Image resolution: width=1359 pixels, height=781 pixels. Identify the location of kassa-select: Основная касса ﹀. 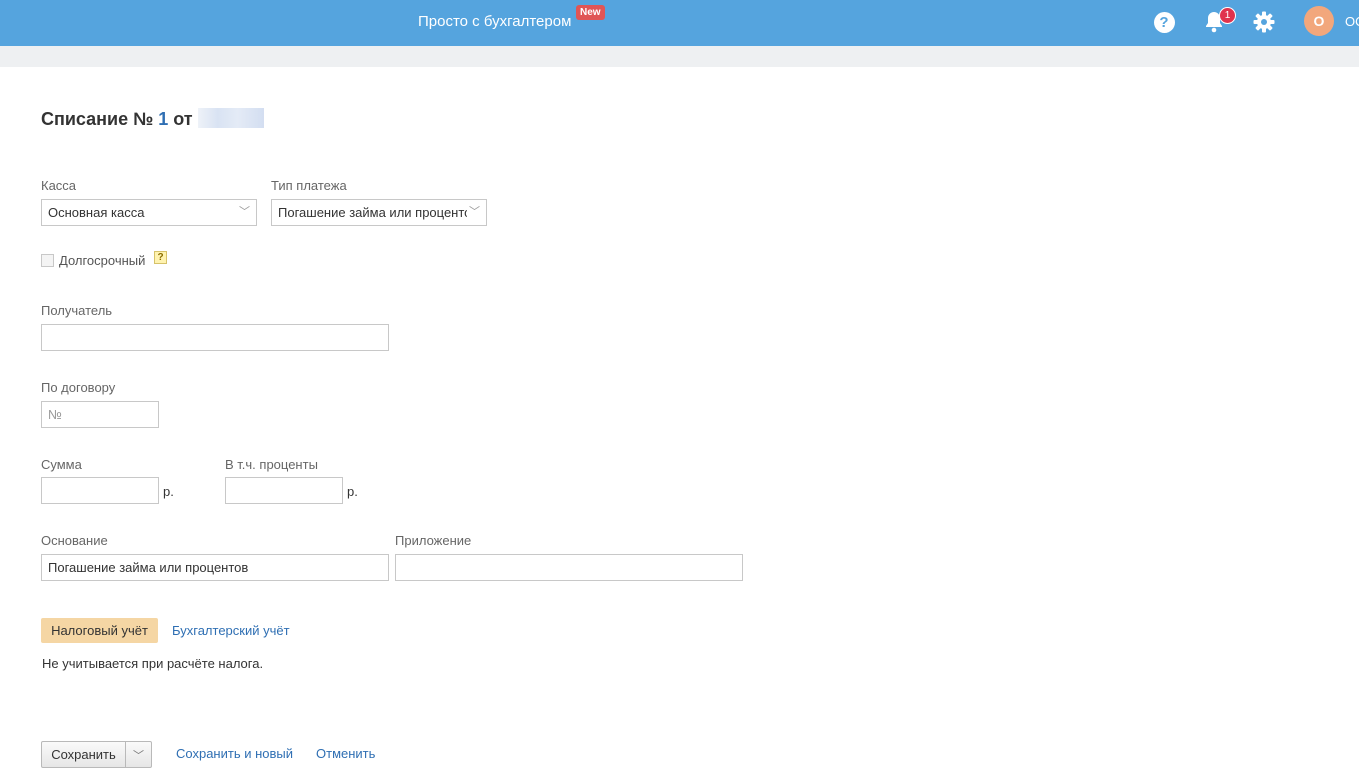
(149, 212).